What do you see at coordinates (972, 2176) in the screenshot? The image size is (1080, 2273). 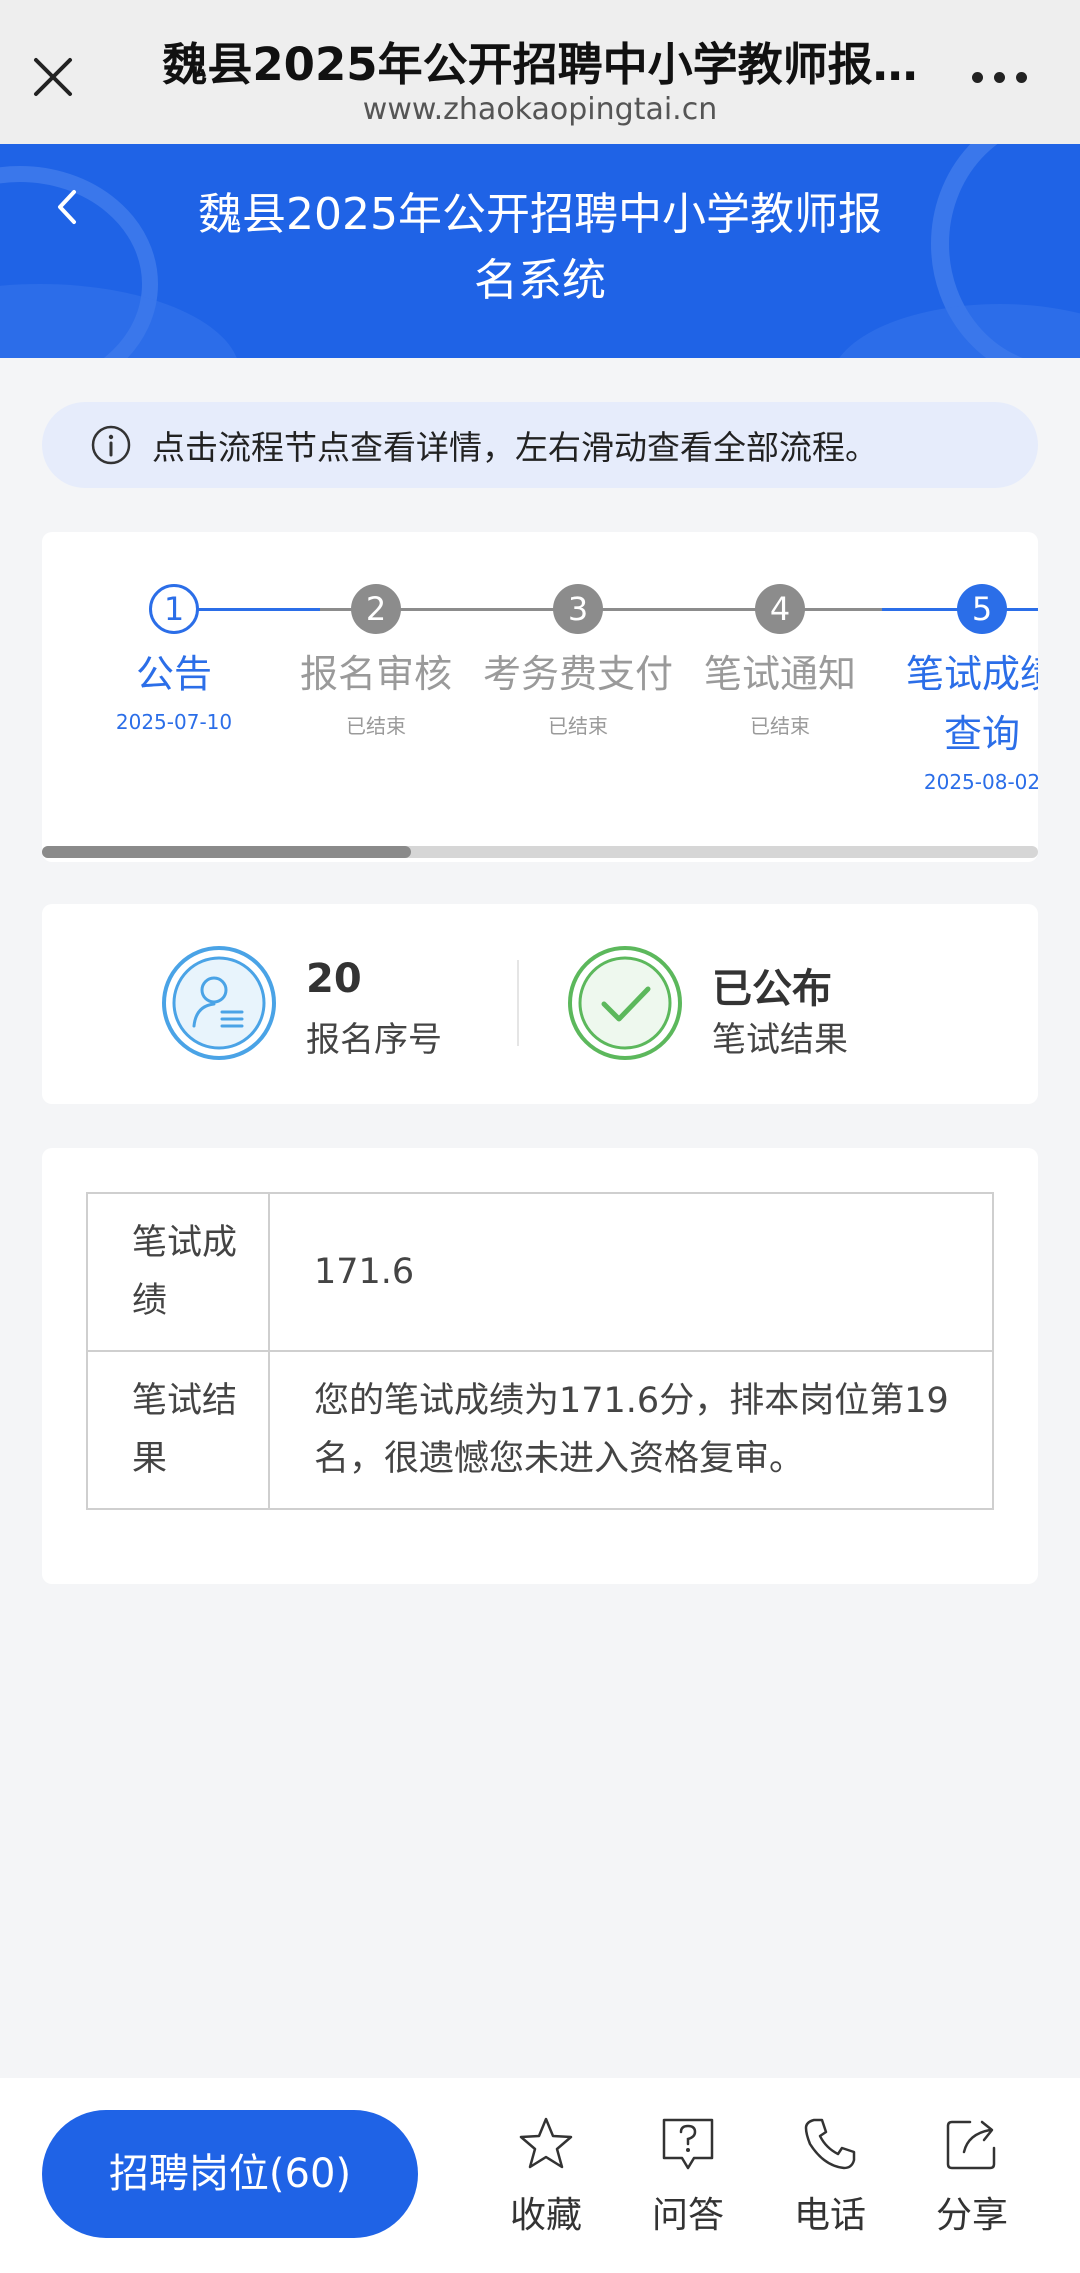 I see `share-button: 分享` at bounding box center [972, 2176].